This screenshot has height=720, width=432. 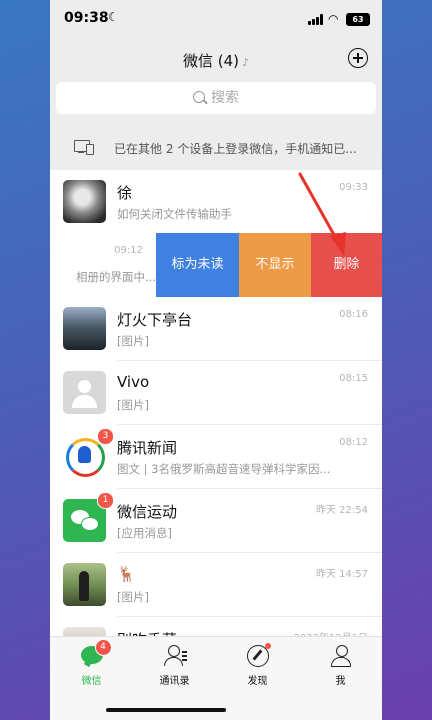 I want to click on unread-badge: 3, so click(x=105, y=436).